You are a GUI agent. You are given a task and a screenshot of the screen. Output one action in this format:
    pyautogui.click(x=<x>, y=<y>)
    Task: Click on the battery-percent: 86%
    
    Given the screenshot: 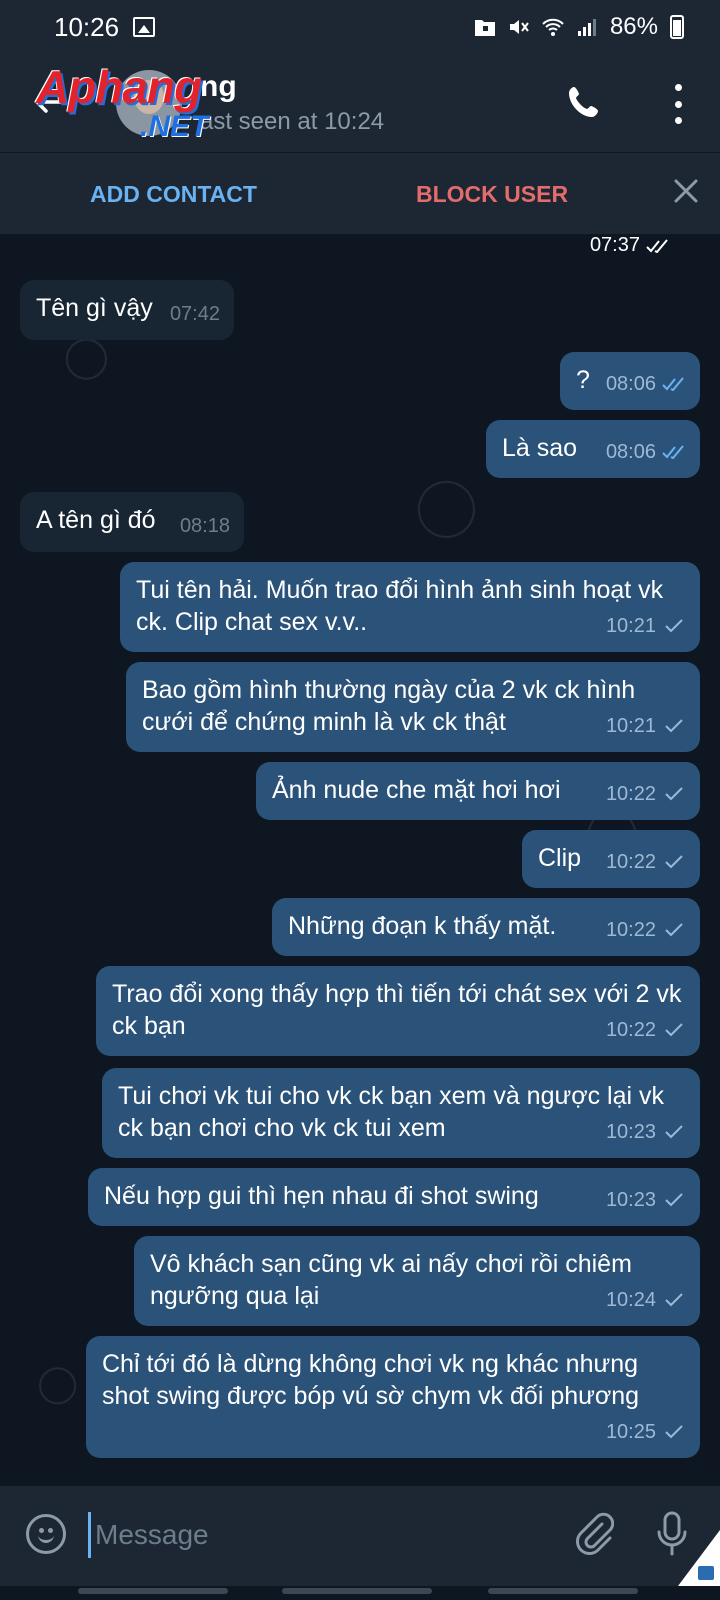 What is the action you would take?
    pyautogui.click(x=633, y=26)
    